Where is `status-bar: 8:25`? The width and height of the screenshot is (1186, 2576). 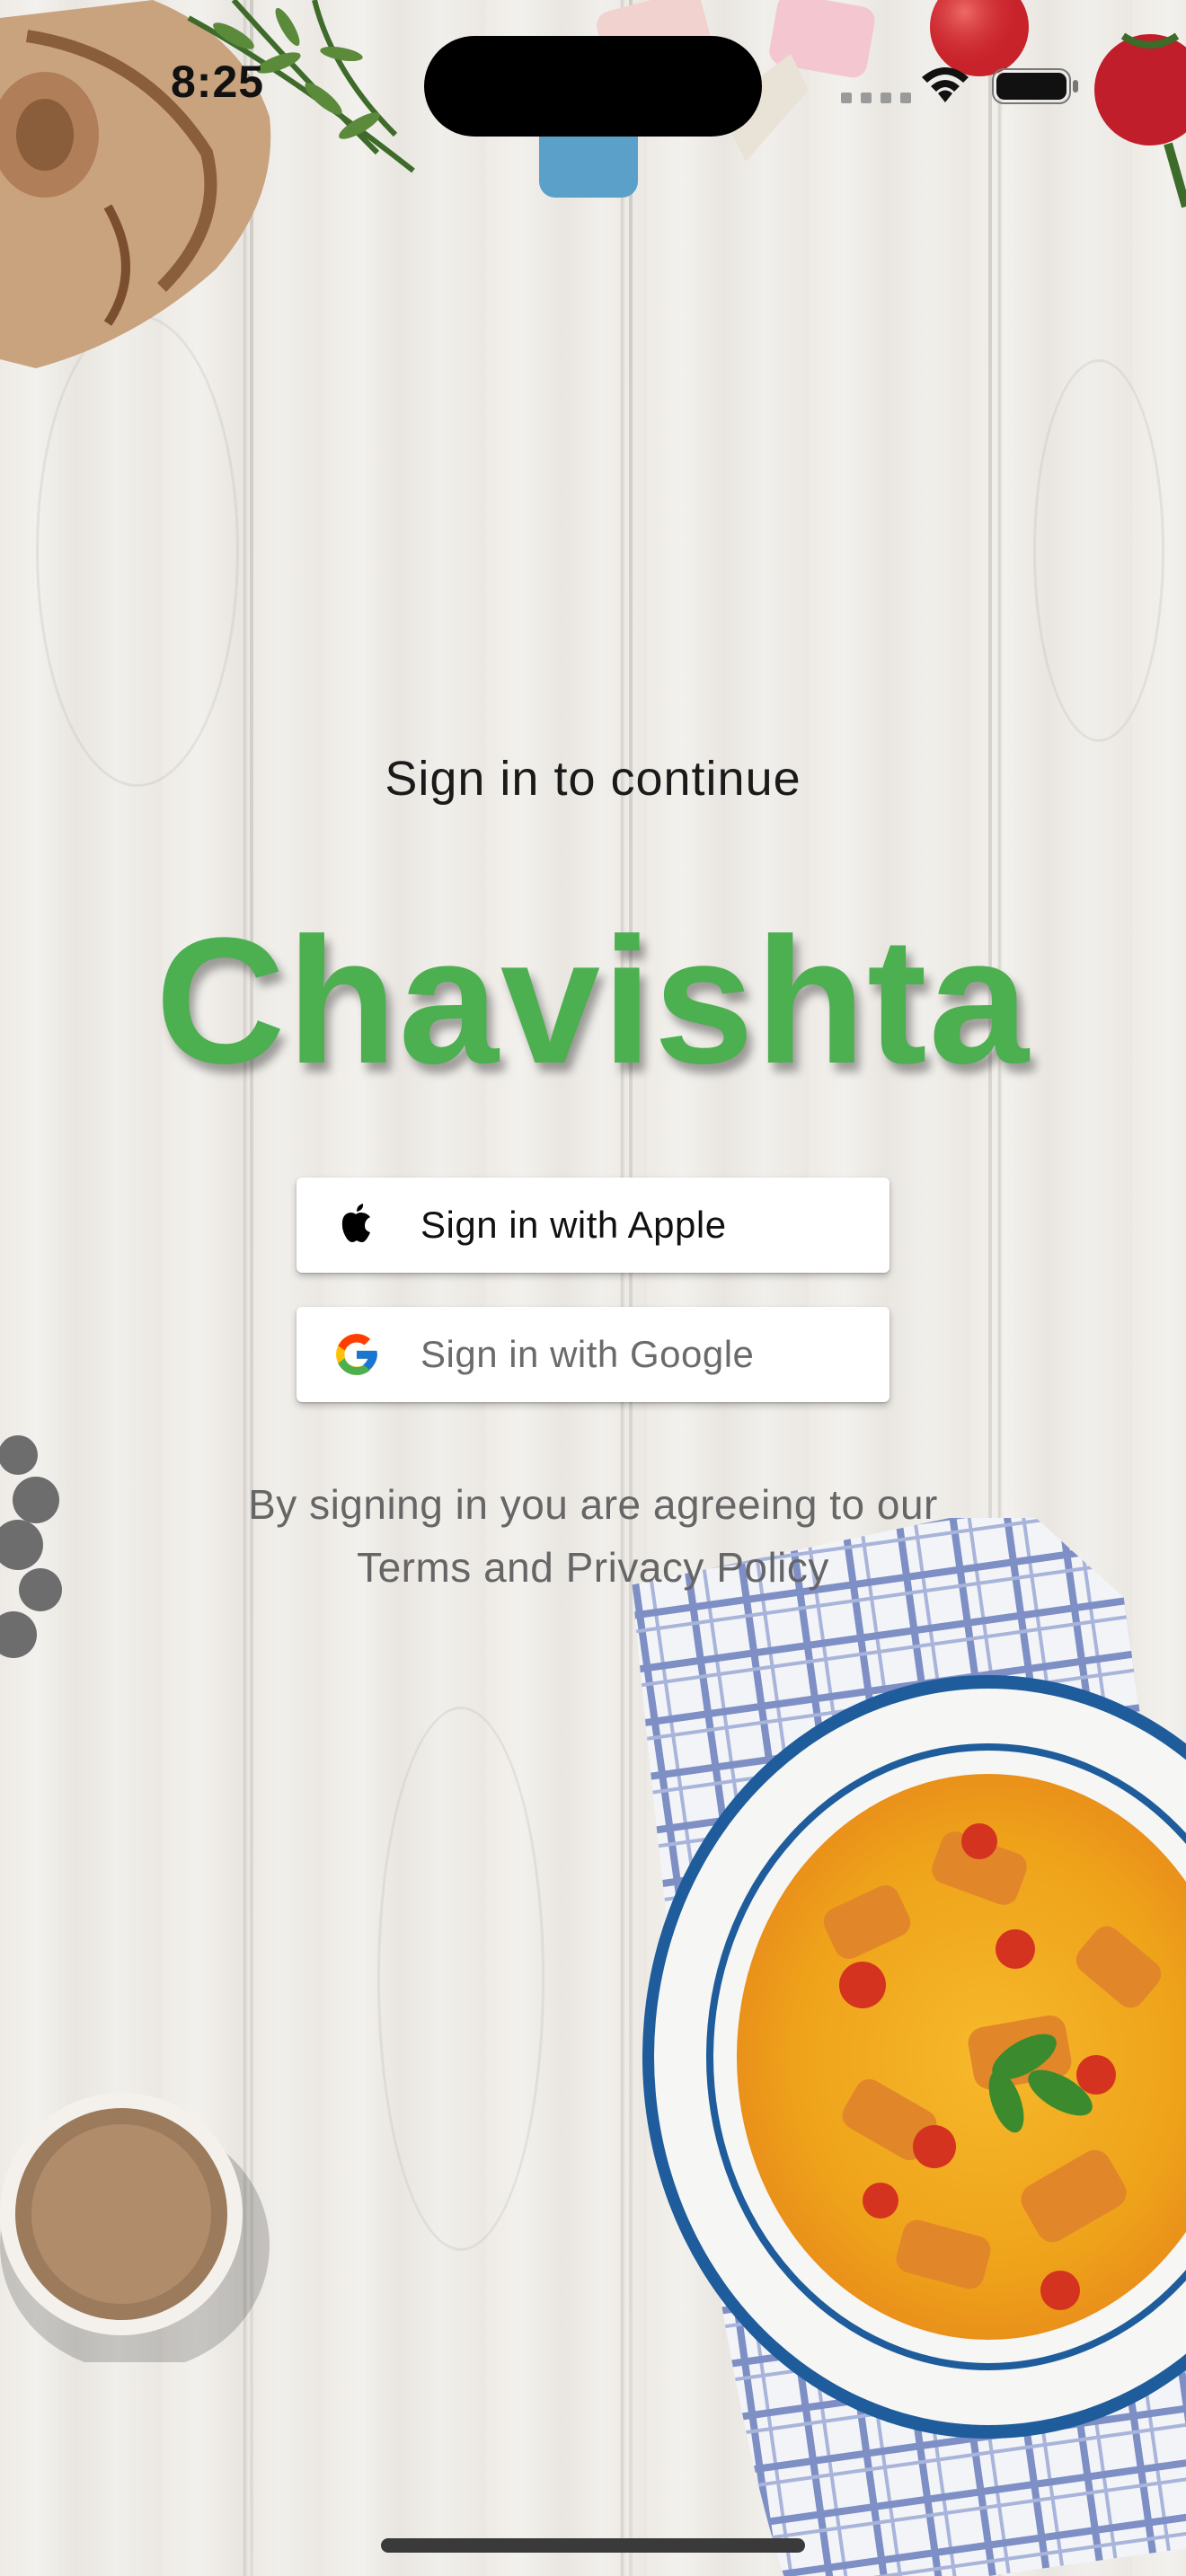
status-bar: 8:25 is located at coordinates (593, 85).